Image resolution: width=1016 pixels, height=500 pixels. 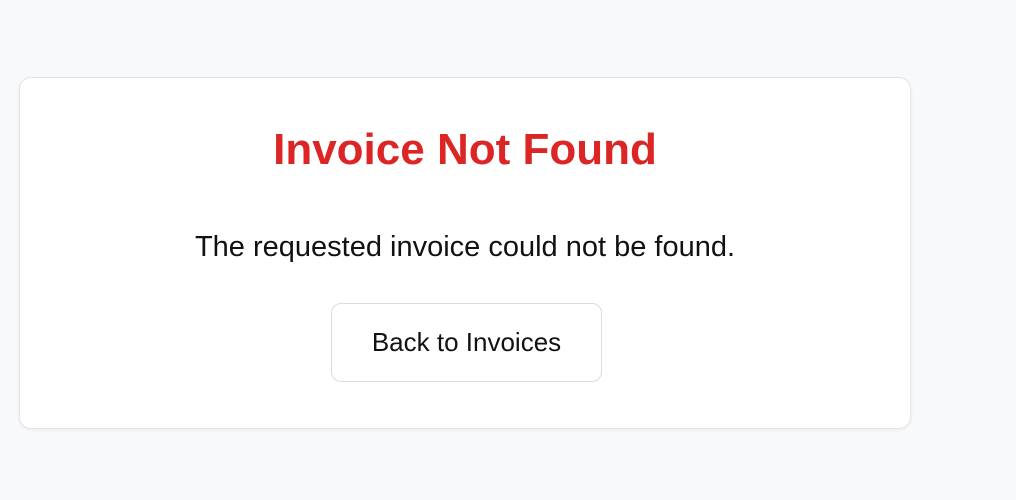 What do you see at coordinates (466, 342) in the screenshot?
I see `back-to-invoices-button: Back to Invoices` at bounding box center [466, 342].